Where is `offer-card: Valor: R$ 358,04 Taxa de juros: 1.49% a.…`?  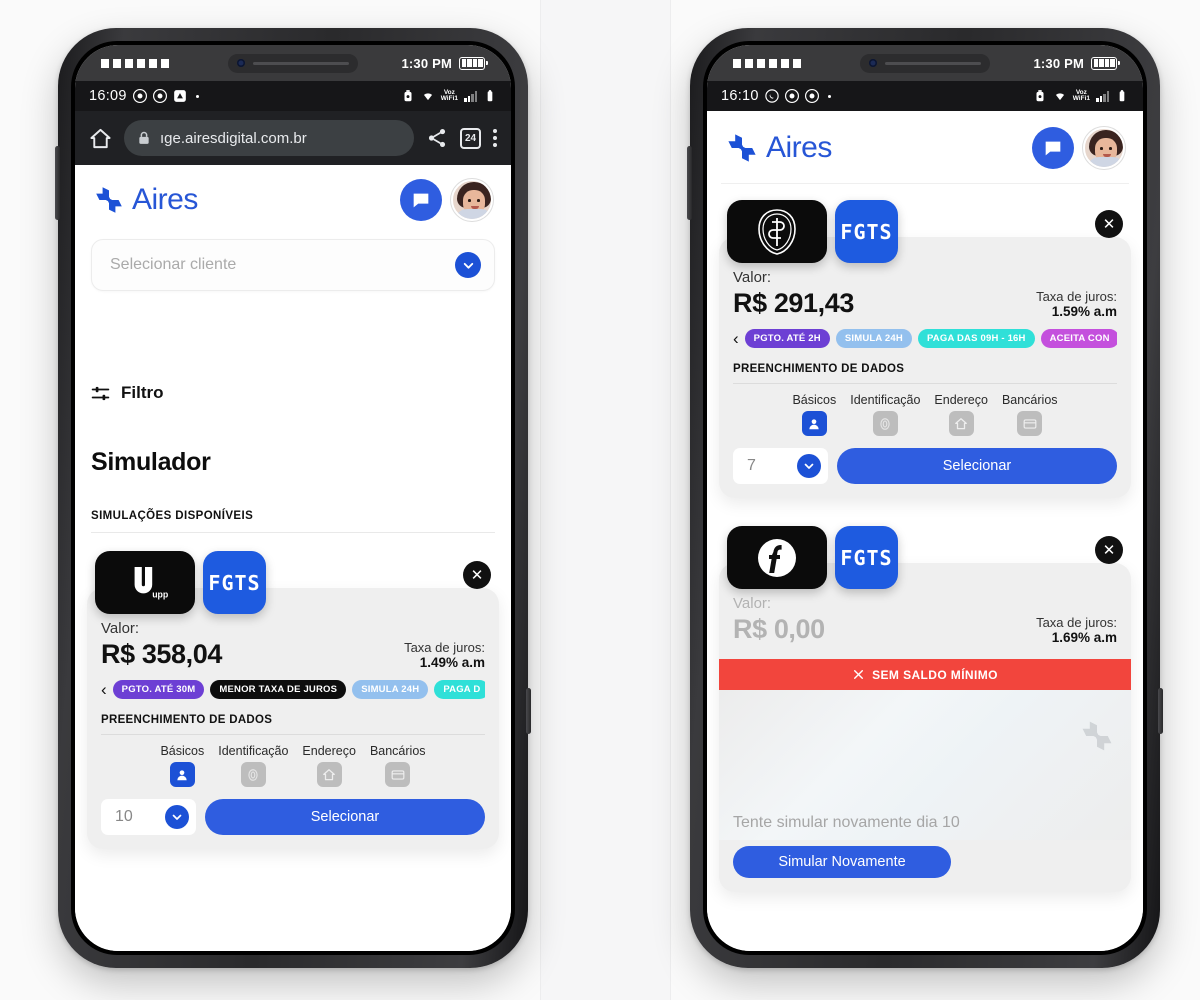
offer-card: Valor: R$ 358,04 Taxa de juros: 1.49% a.… is located at coordinates (293, 718).